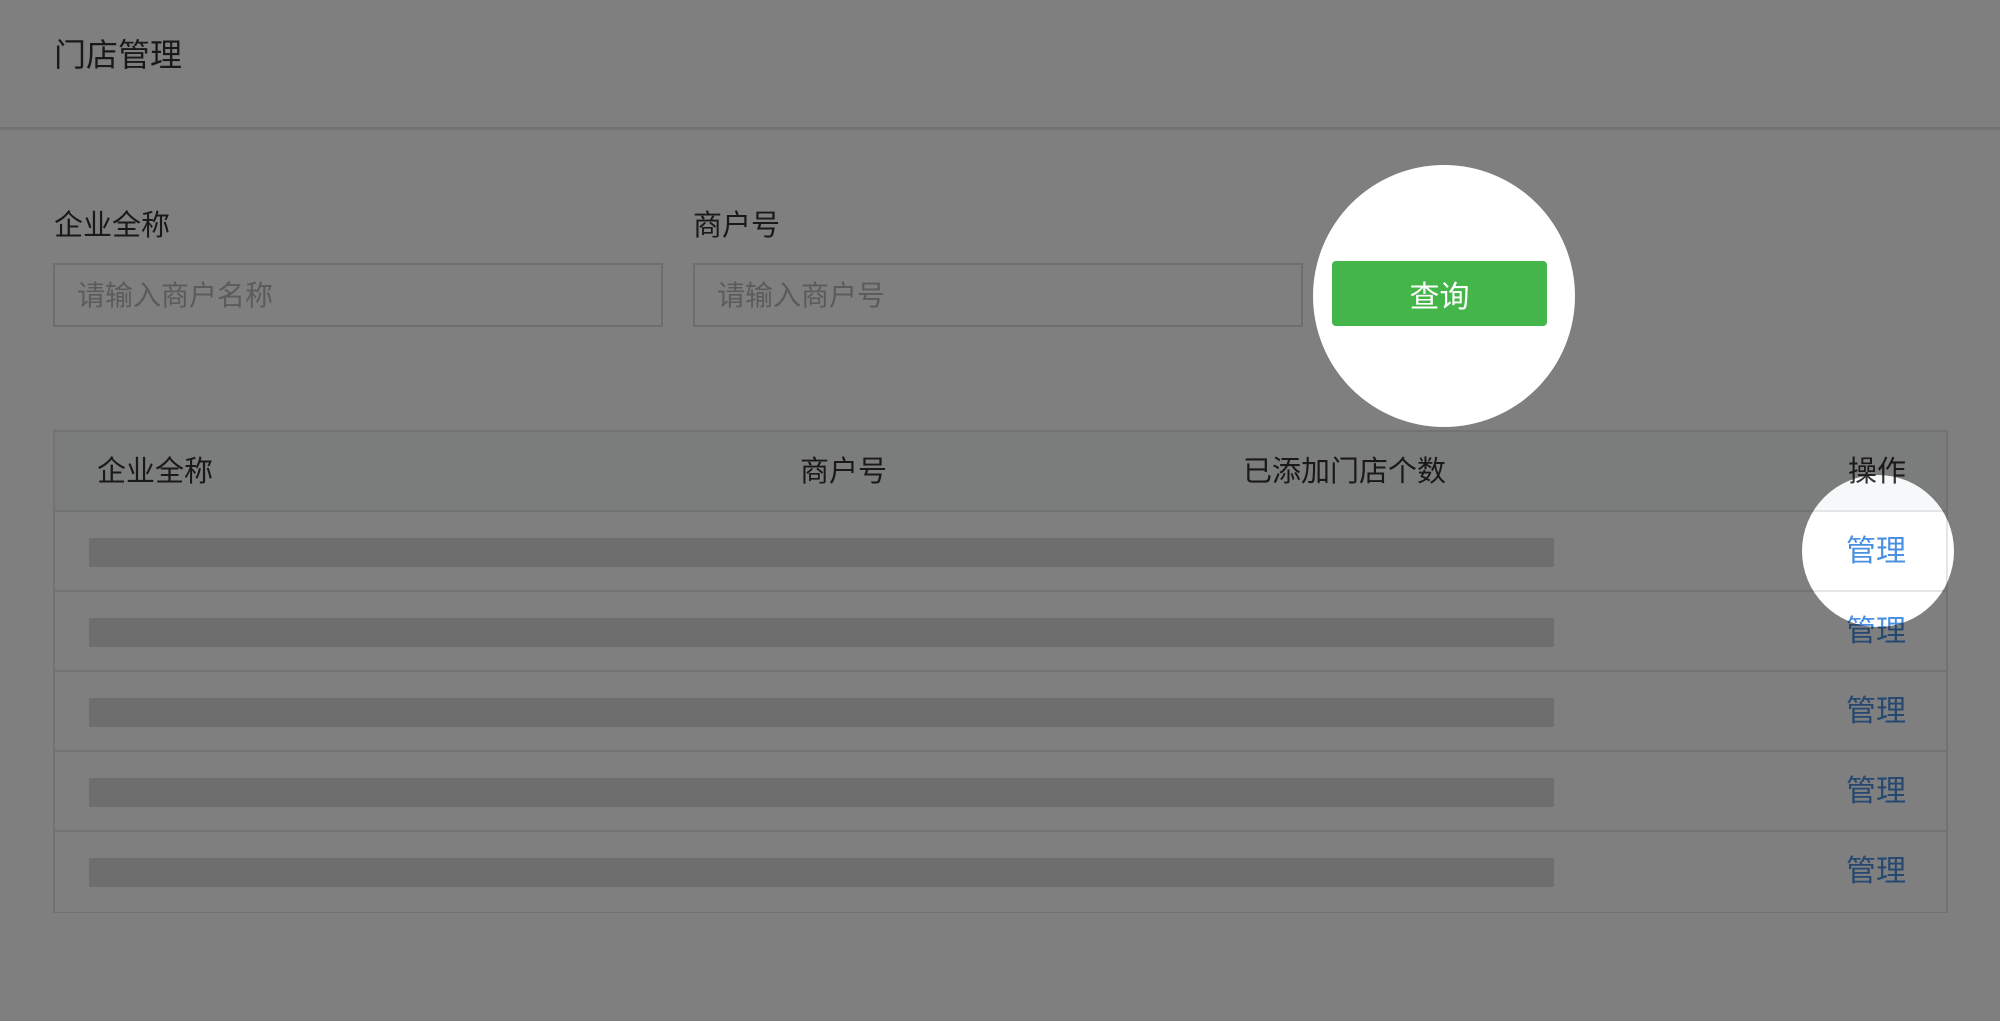 The height and width of the screenshot is (1021, 2000). I want to click on page-title: 门店管理, so click(118, 55).